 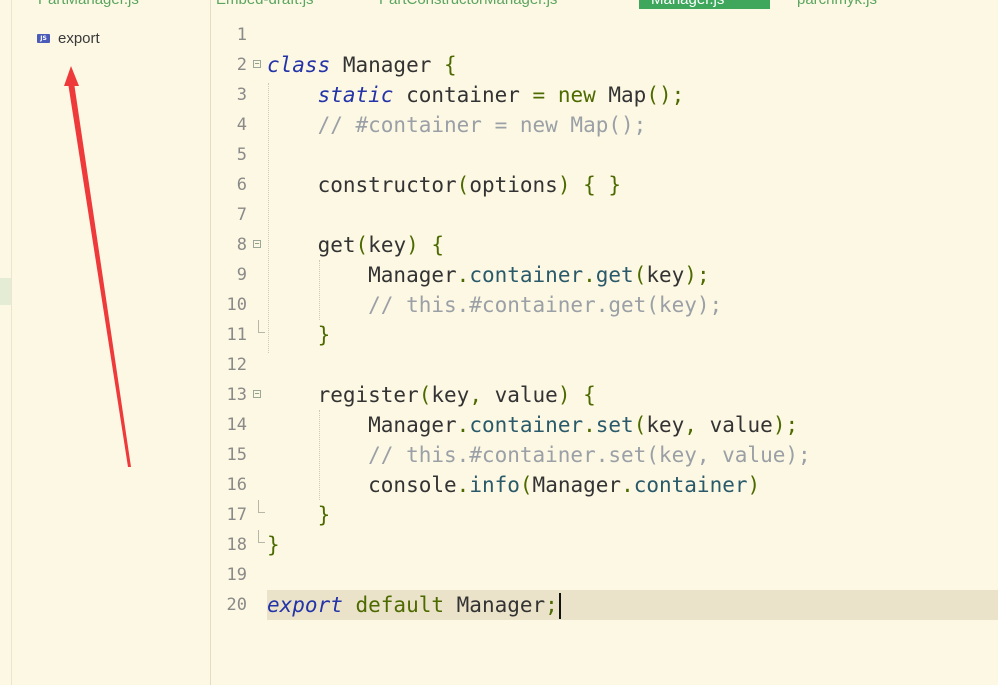 What do you see at coordinates (551, 605) in the screenshot?
I see `code-token: ;` at bounding box center [551, 605].